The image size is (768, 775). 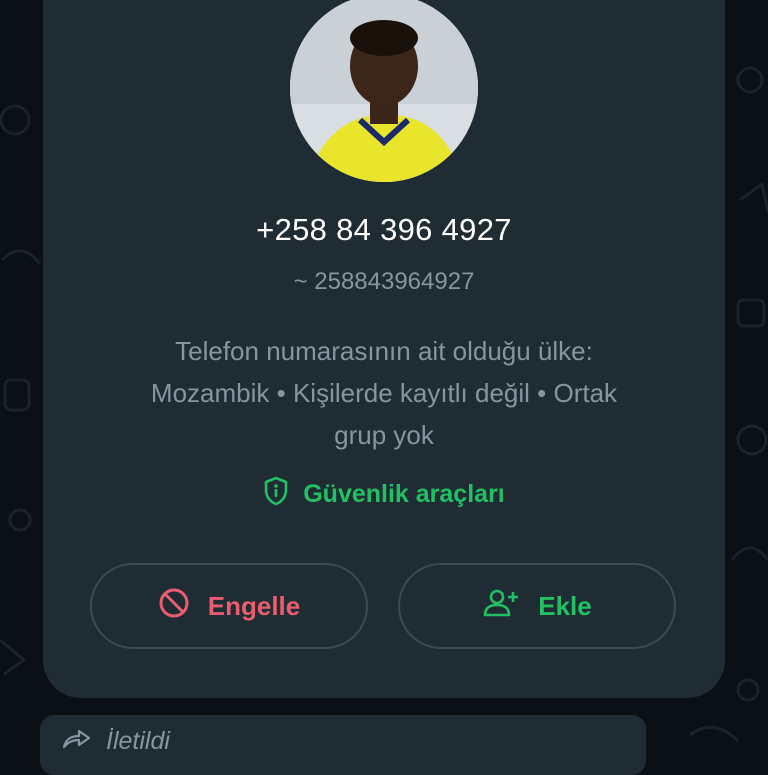 What do you see at coordinates (537, 606) in the screenshot?
I see `add-contact-button: Ekle` at bounding box center [537, 606].